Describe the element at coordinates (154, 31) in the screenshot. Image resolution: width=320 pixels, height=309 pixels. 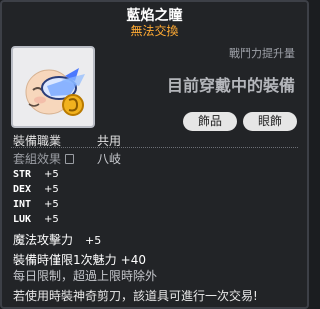
I see `trade-status: 無法交換` at that location.